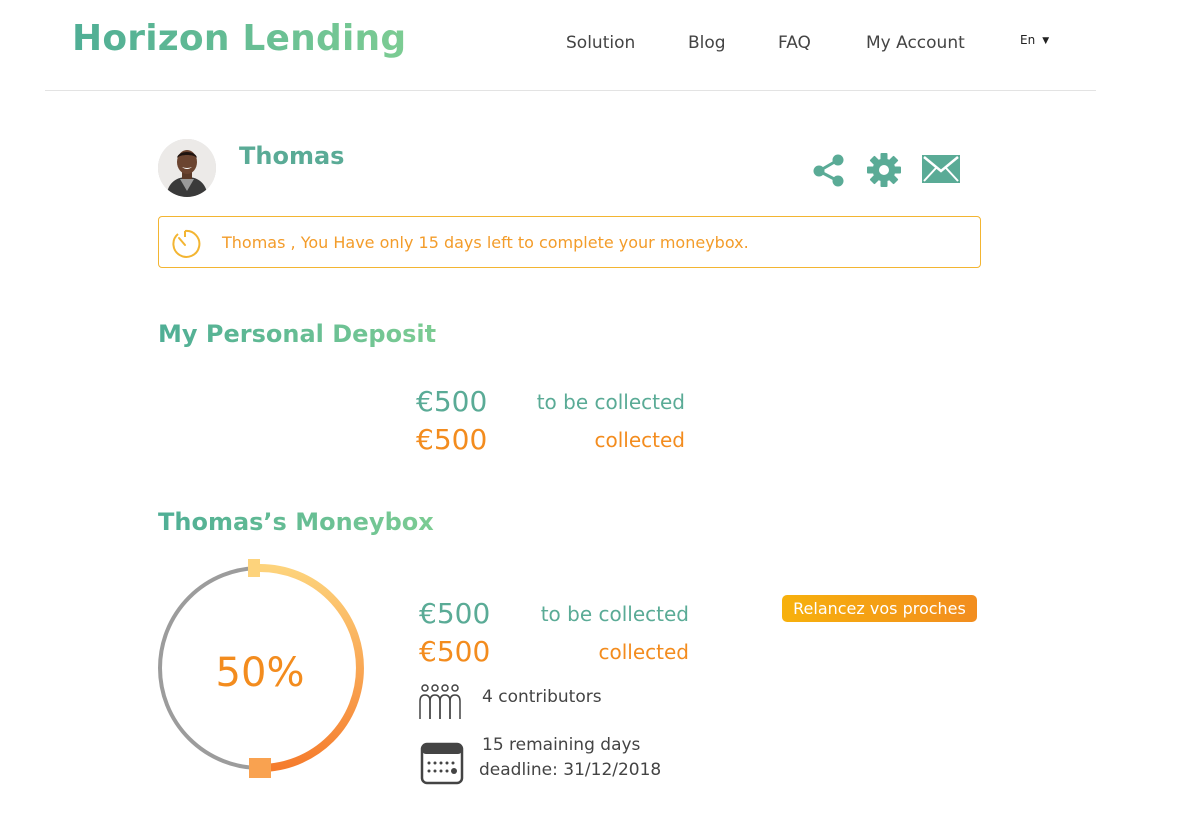  Describe the element at coordinates (1028, 40) in the screenshot. I see `language-label: En` at that location.